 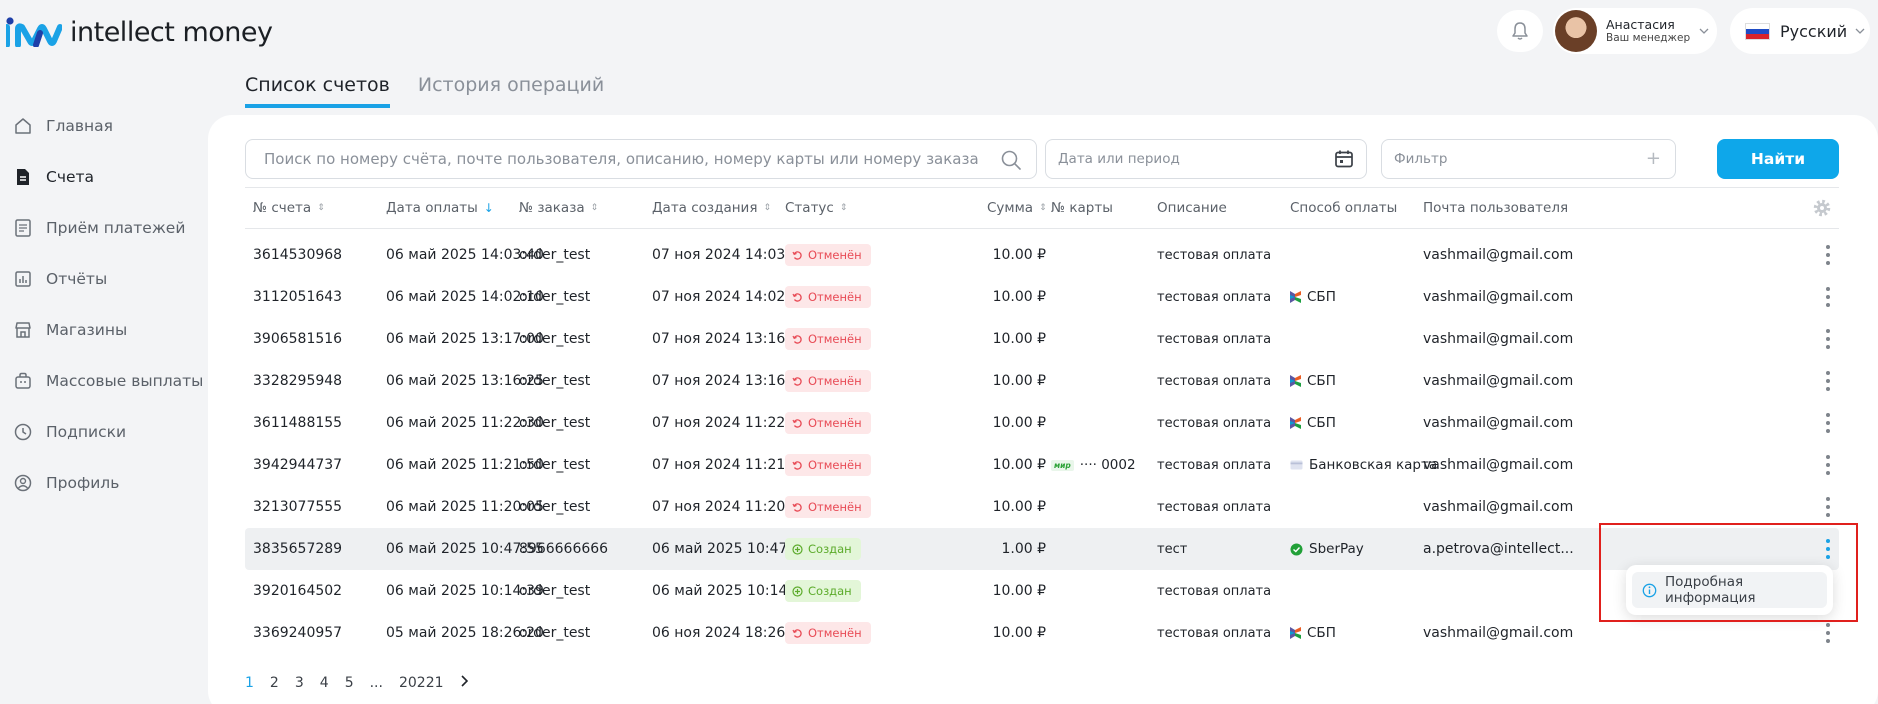 What do you see at coordinates (107, 329) in the screenshot?
I see `sidebar-item-stores: Магазины` at bounding box center [107, 329].